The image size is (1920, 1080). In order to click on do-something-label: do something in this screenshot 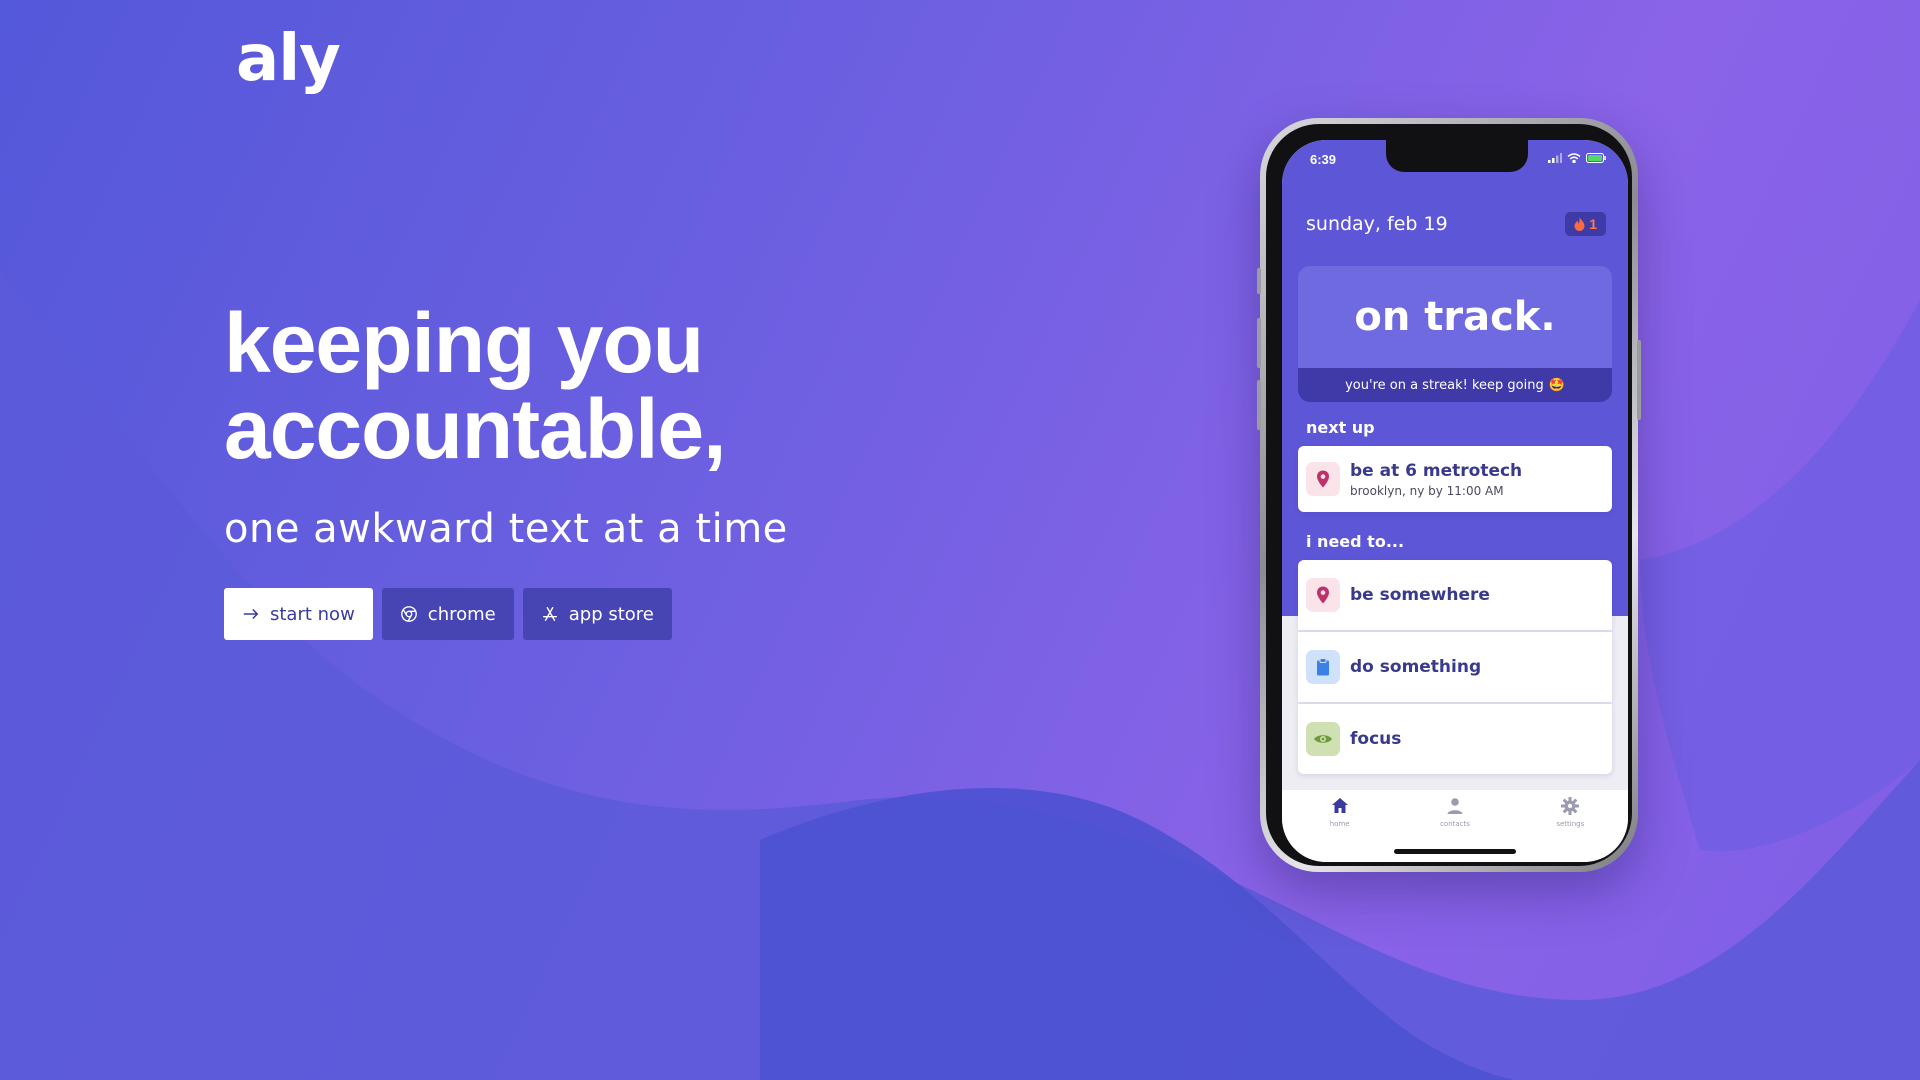, I will do `click(1416, 667)`.